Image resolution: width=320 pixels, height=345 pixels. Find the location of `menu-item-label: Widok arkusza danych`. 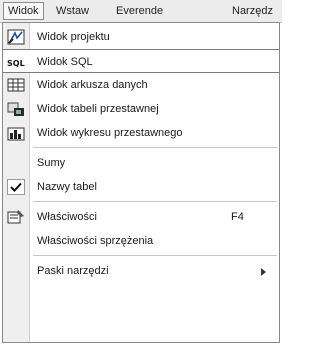

menu-item-label: Widok arkusza danych is located at coordinates (92, 85).